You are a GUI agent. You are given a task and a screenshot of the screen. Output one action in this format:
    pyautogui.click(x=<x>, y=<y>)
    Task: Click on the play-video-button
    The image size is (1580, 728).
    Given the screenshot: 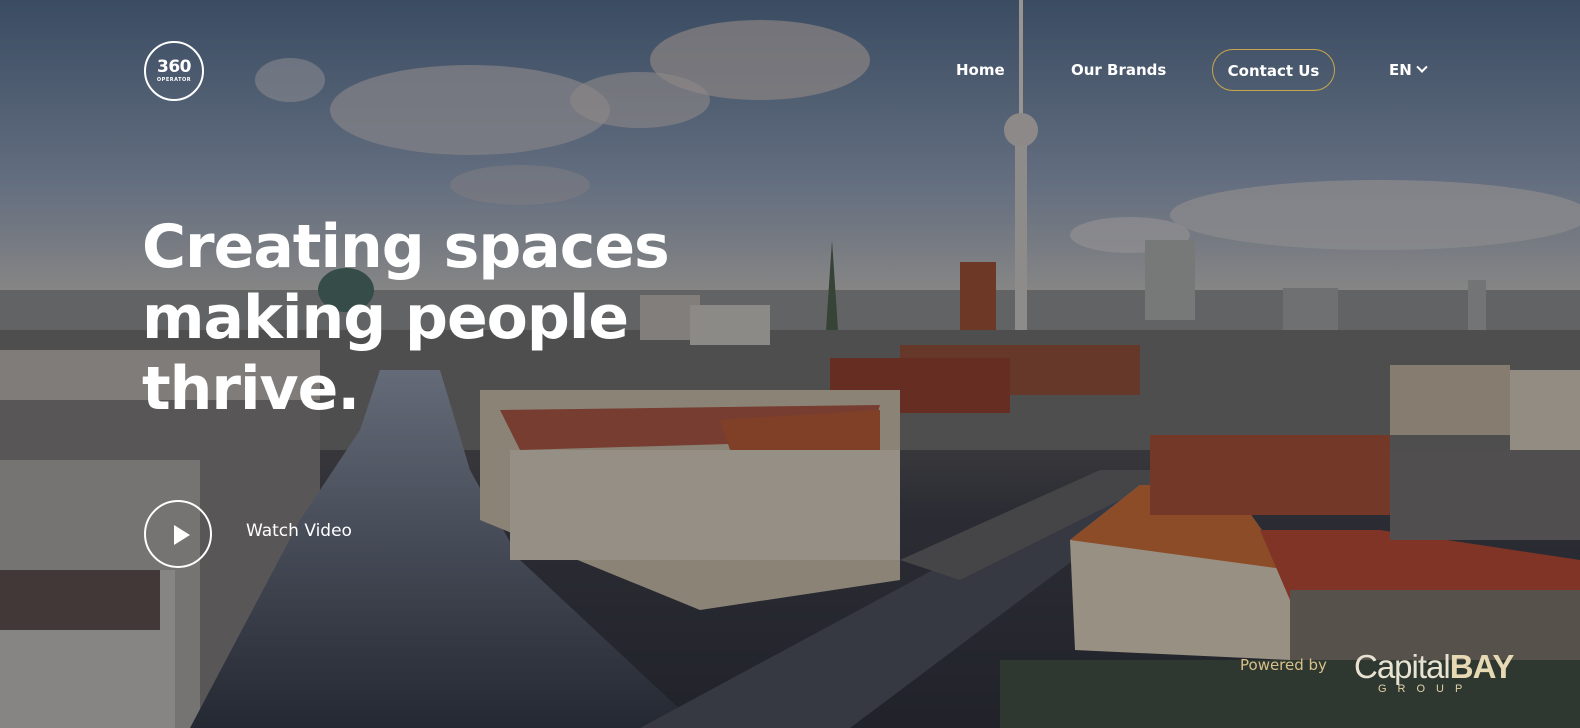 What is the action you would take?
    pyautogui.click(x=178, y=534)
    